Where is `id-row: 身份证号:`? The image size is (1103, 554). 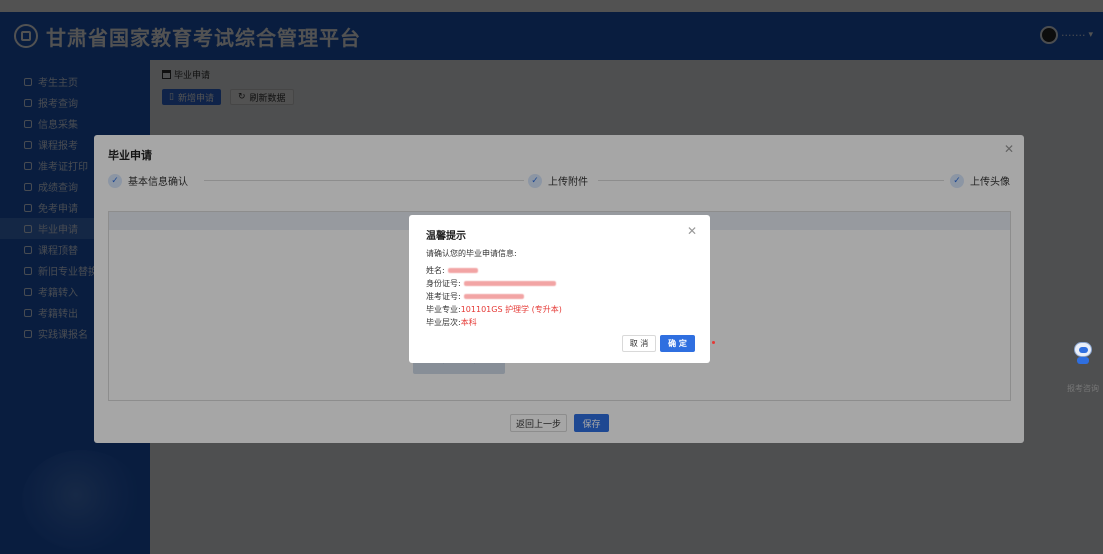
id-row: 身份证号: is located at coordinates (491, 283).